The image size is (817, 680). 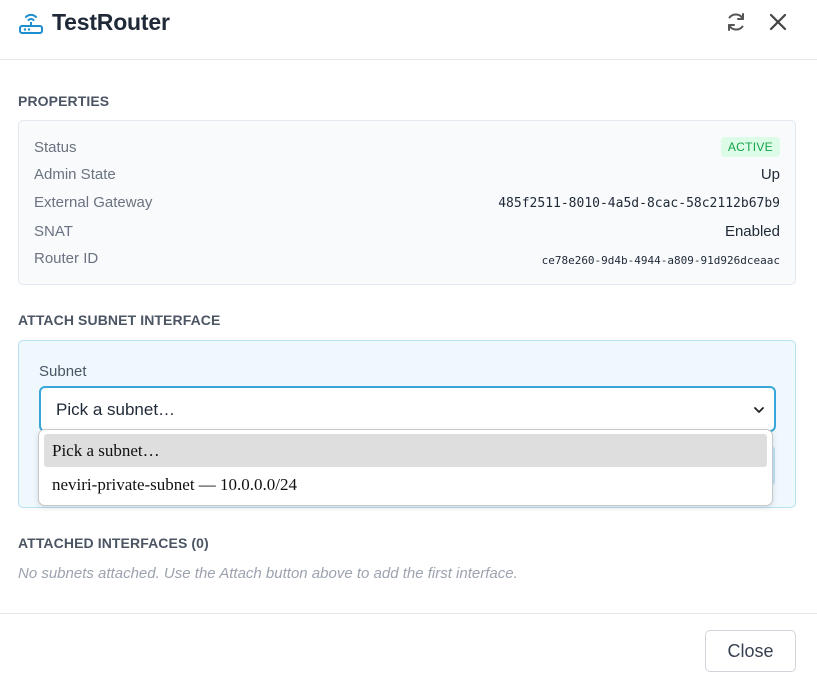 I want to click on dialog-header: TestRouter, so click(x=408, y=30).